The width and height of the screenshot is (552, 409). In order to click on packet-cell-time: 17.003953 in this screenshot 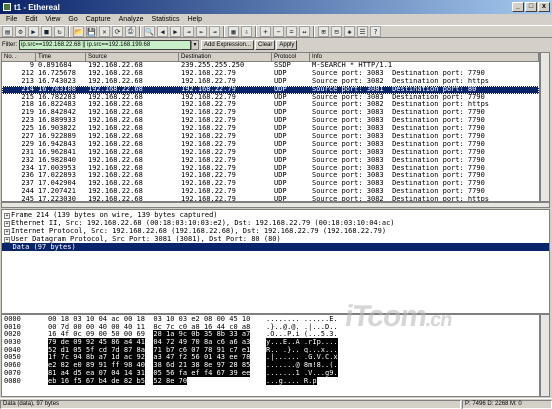, I will do `click(57, 168)`.